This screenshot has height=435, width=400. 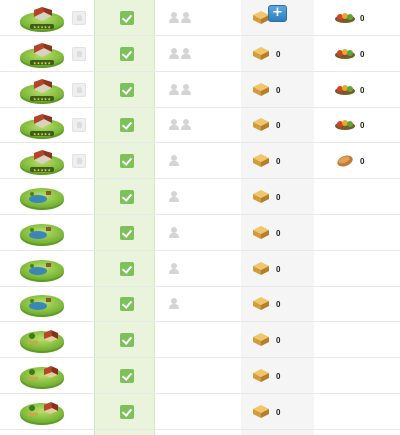 What do you see at coordinates (200, 18) in the screenshot?
I see `table-row: ★★★★★ 0` at bounding box center [200, 18].